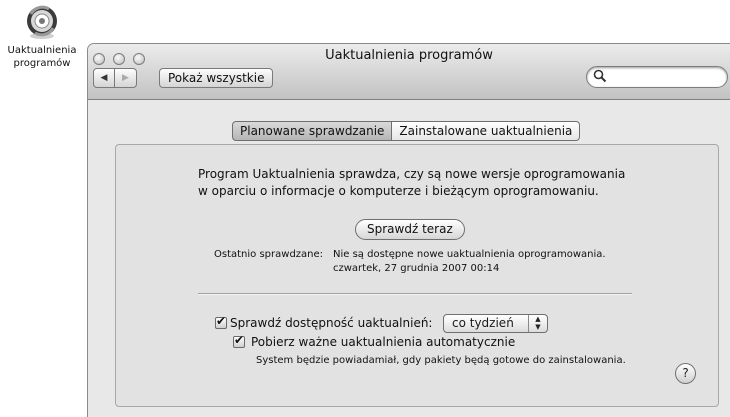  What do you see at coordinates (657, 77) in the screenshot?
I see `search-field` at bounding box center [657, 77].